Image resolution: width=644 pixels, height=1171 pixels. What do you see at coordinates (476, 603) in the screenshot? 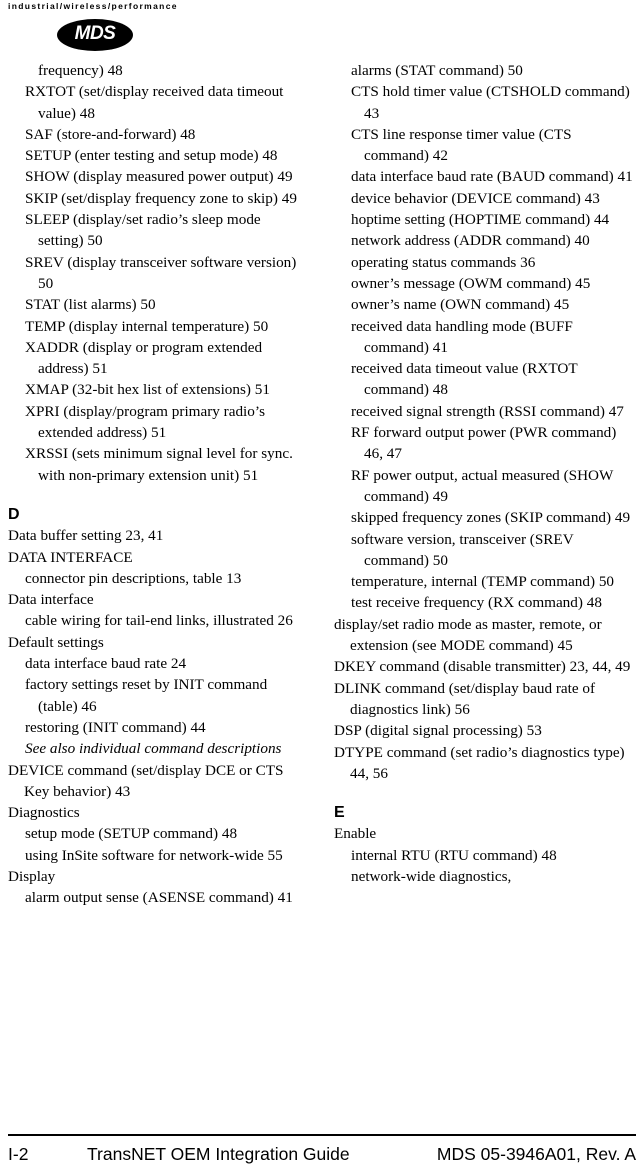
I see `index-entry: test receive frequency (RX command) 48` at bounding box center [476, 603].